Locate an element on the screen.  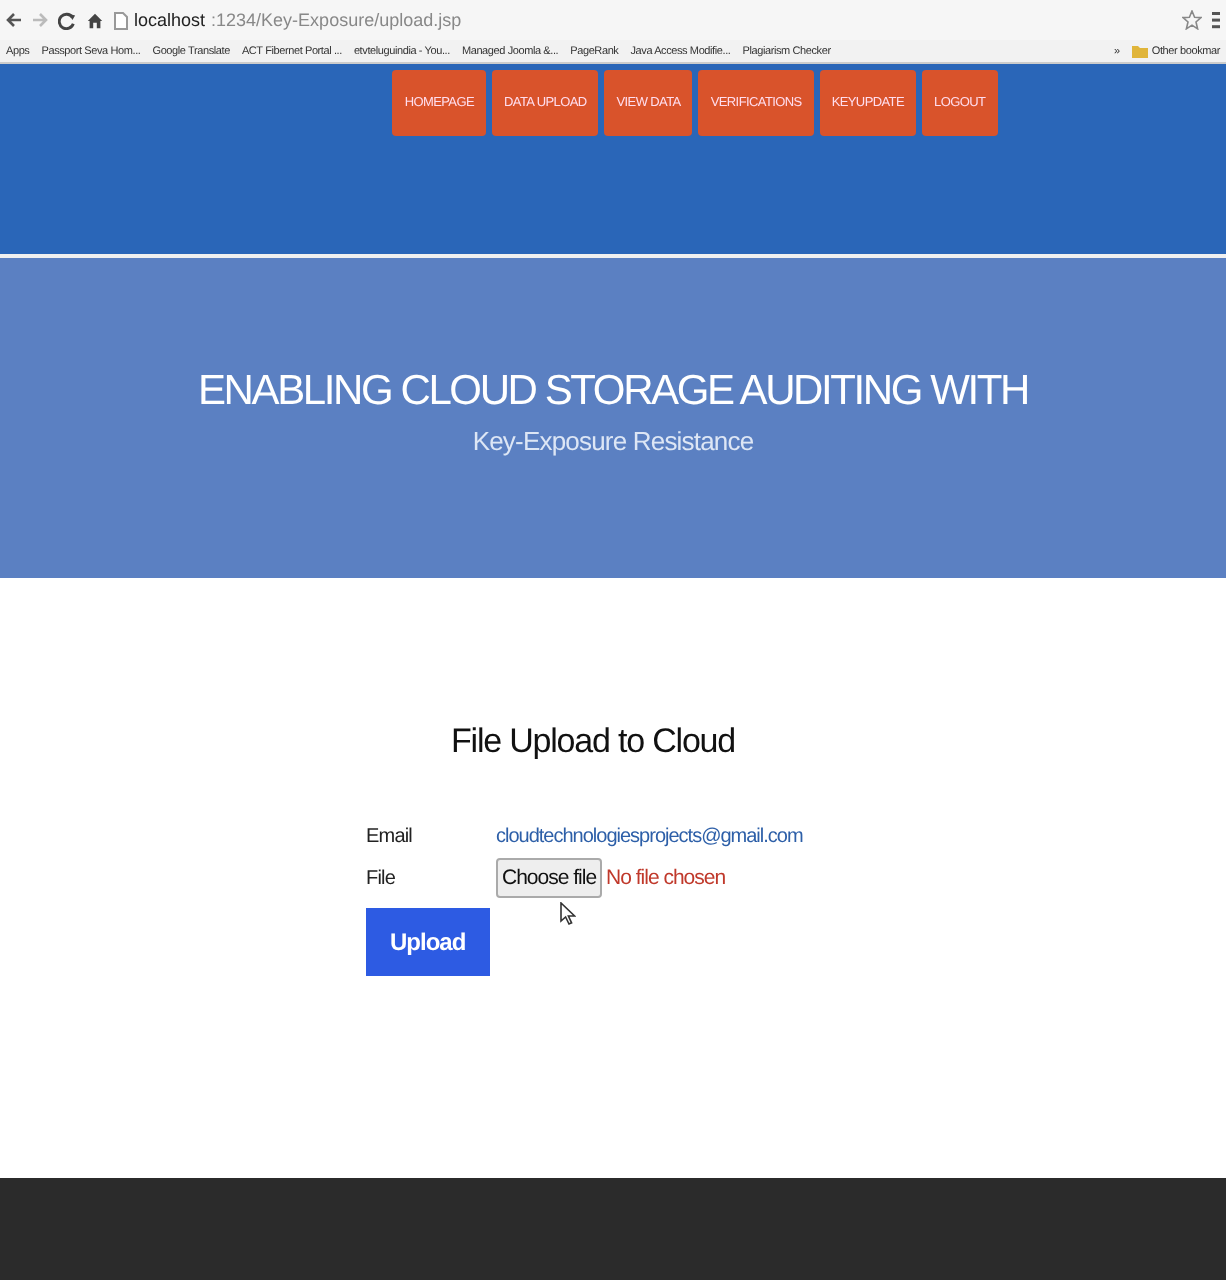
page-icon is located at coordinates (121, 20).